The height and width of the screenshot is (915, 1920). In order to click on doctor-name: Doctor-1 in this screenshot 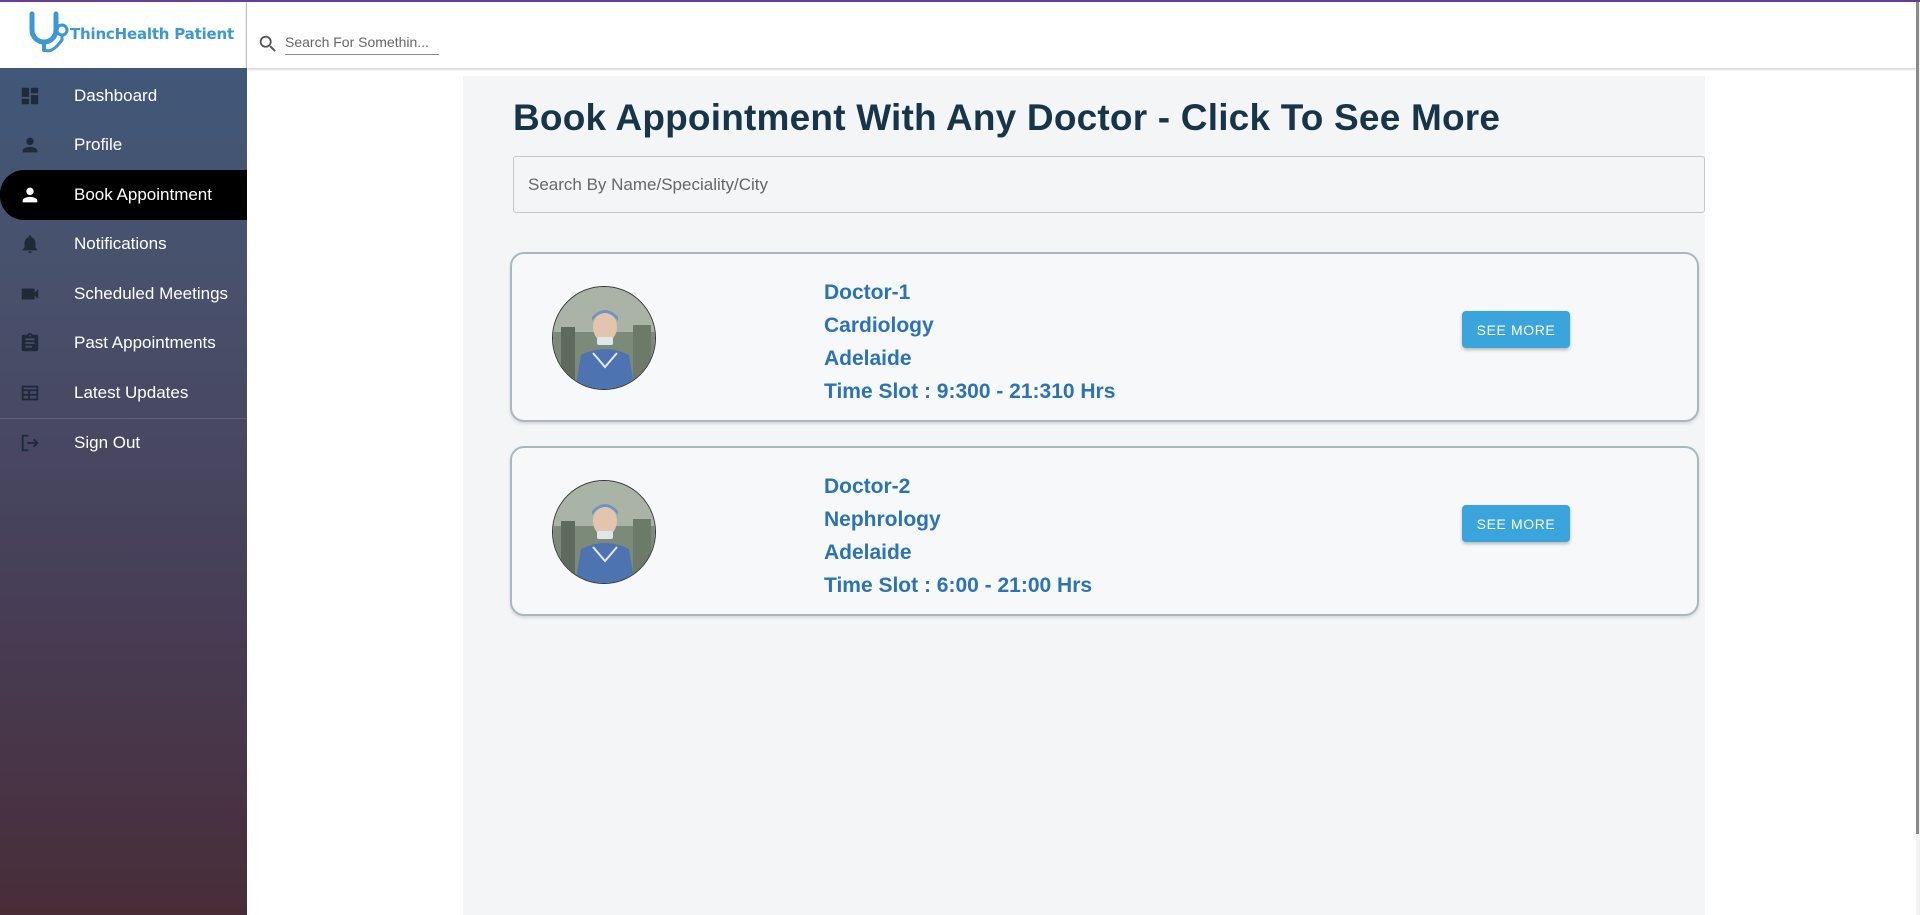, I will do `click(867, 292)`.